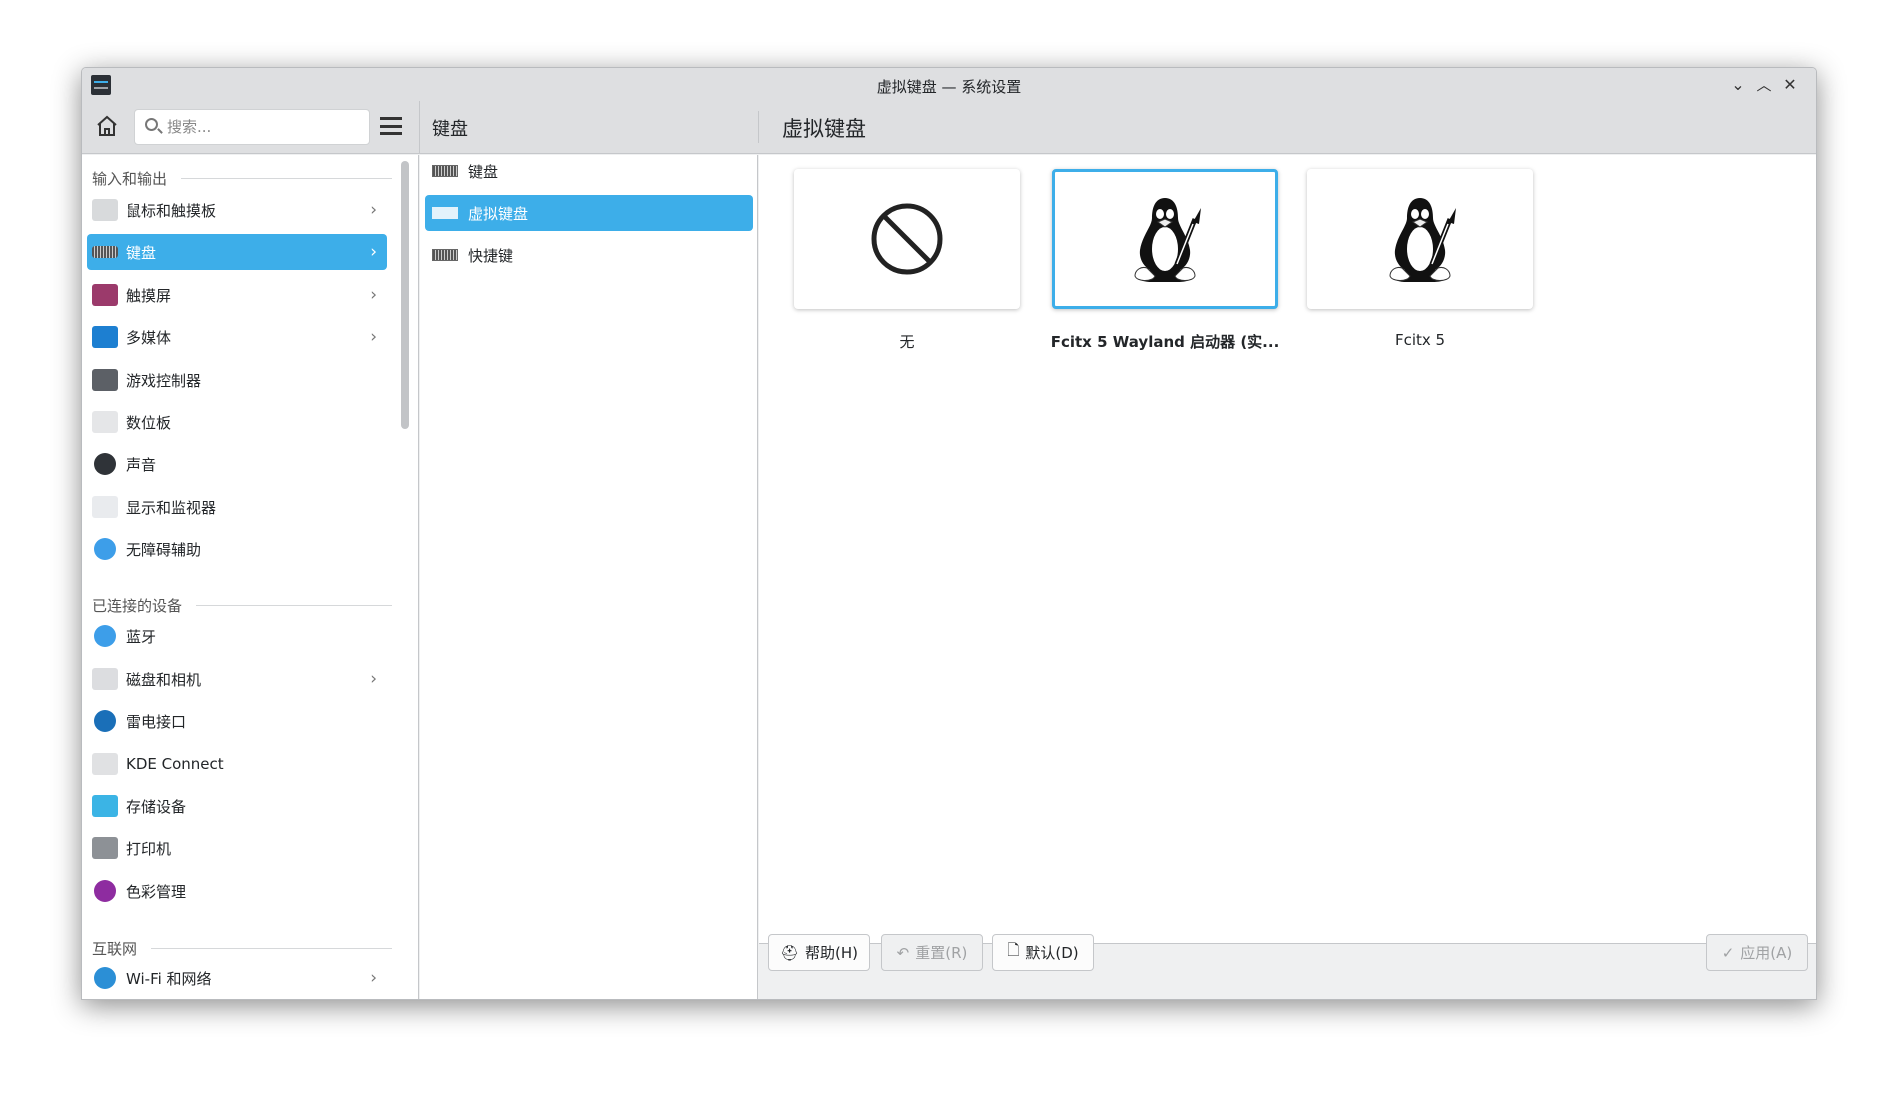  What do you see at coordinates (156, 891) in the screenshot?
I see `sidebar-item-label: 色彩管理` at bounding box center [156, 891].